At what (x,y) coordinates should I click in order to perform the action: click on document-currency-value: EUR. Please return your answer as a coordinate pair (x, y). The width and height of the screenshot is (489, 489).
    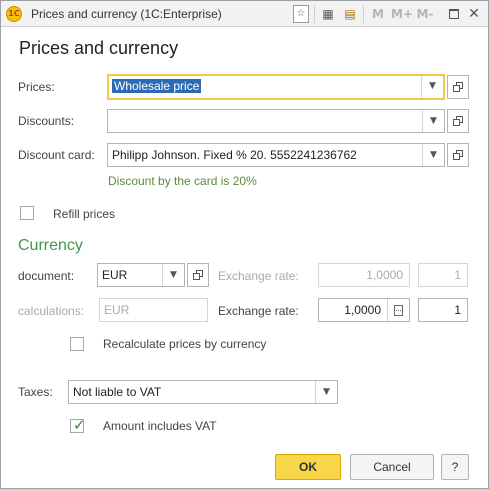
    Looking at the image, I should click on (115, 275).